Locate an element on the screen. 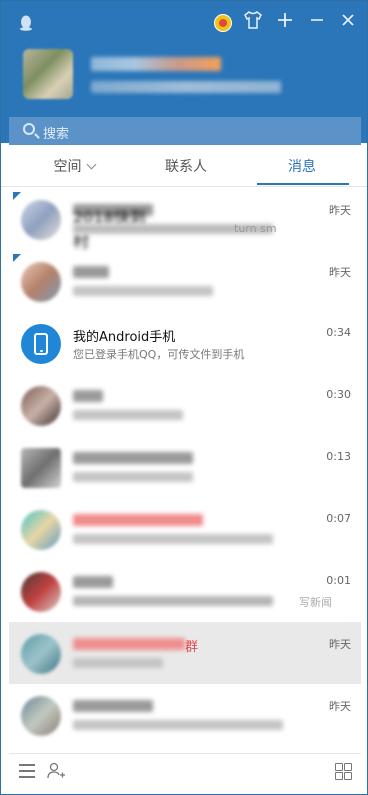 The width and height of the screenshot is (368, 795). signature-redacted is located at coordinates (186, 87).